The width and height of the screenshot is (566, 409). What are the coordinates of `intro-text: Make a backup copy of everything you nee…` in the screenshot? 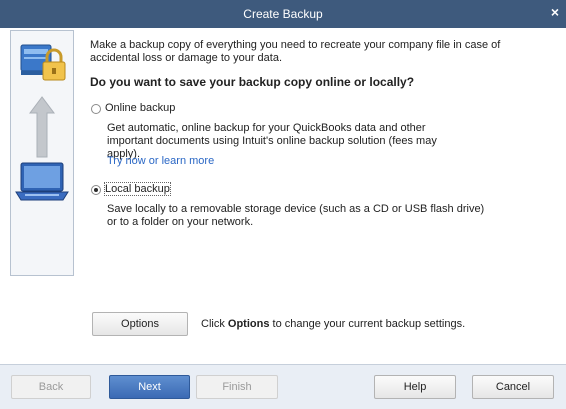 It's located at (295, 51).